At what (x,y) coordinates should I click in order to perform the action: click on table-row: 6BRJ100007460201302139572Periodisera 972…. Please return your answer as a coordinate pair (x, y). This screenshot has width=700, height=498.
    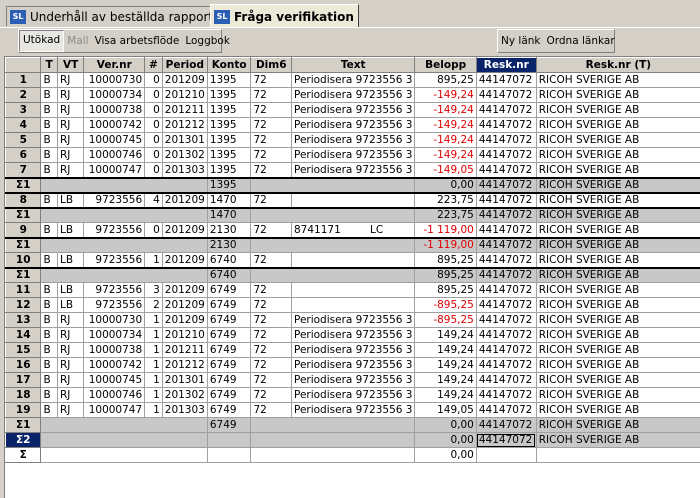
    Looking at the image, I should click on (353, 155).